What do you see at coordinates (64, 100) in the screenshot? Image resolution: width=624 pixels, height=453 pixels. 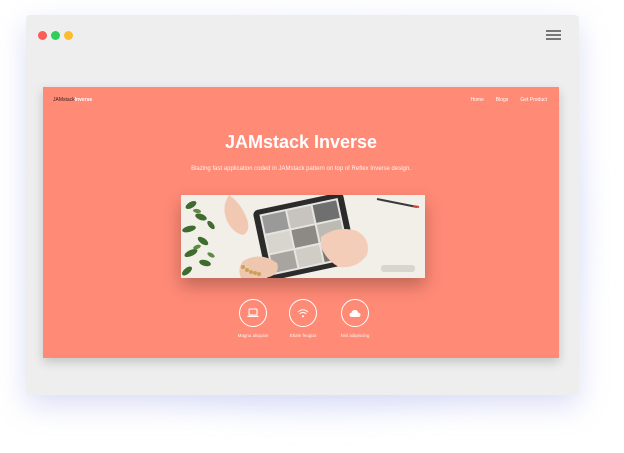 I see `brand-prefix: JAMstack` at bounding box center [64, 100].